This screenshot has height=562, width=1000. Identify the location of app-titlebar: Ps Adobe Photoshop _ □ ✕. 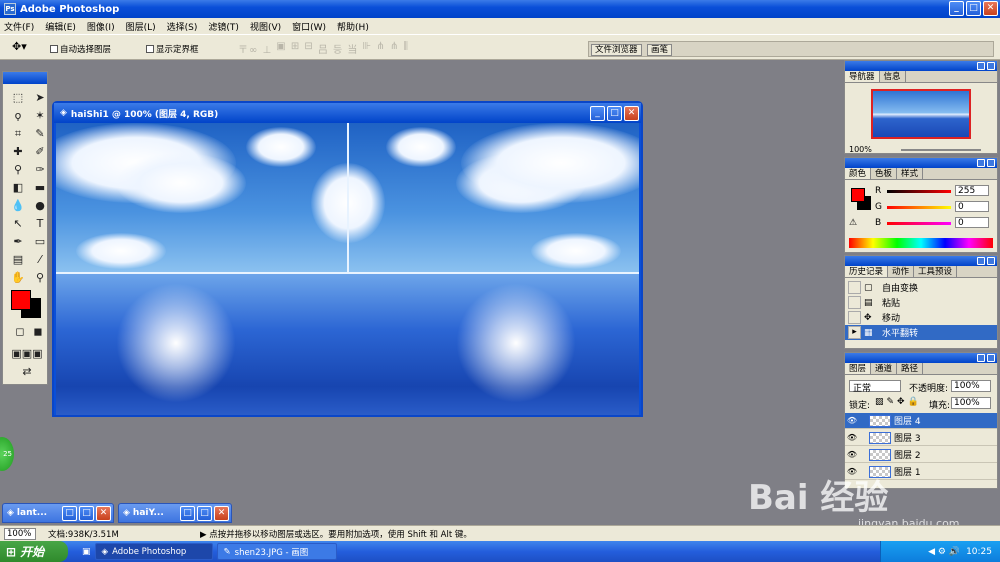
(500, 9).